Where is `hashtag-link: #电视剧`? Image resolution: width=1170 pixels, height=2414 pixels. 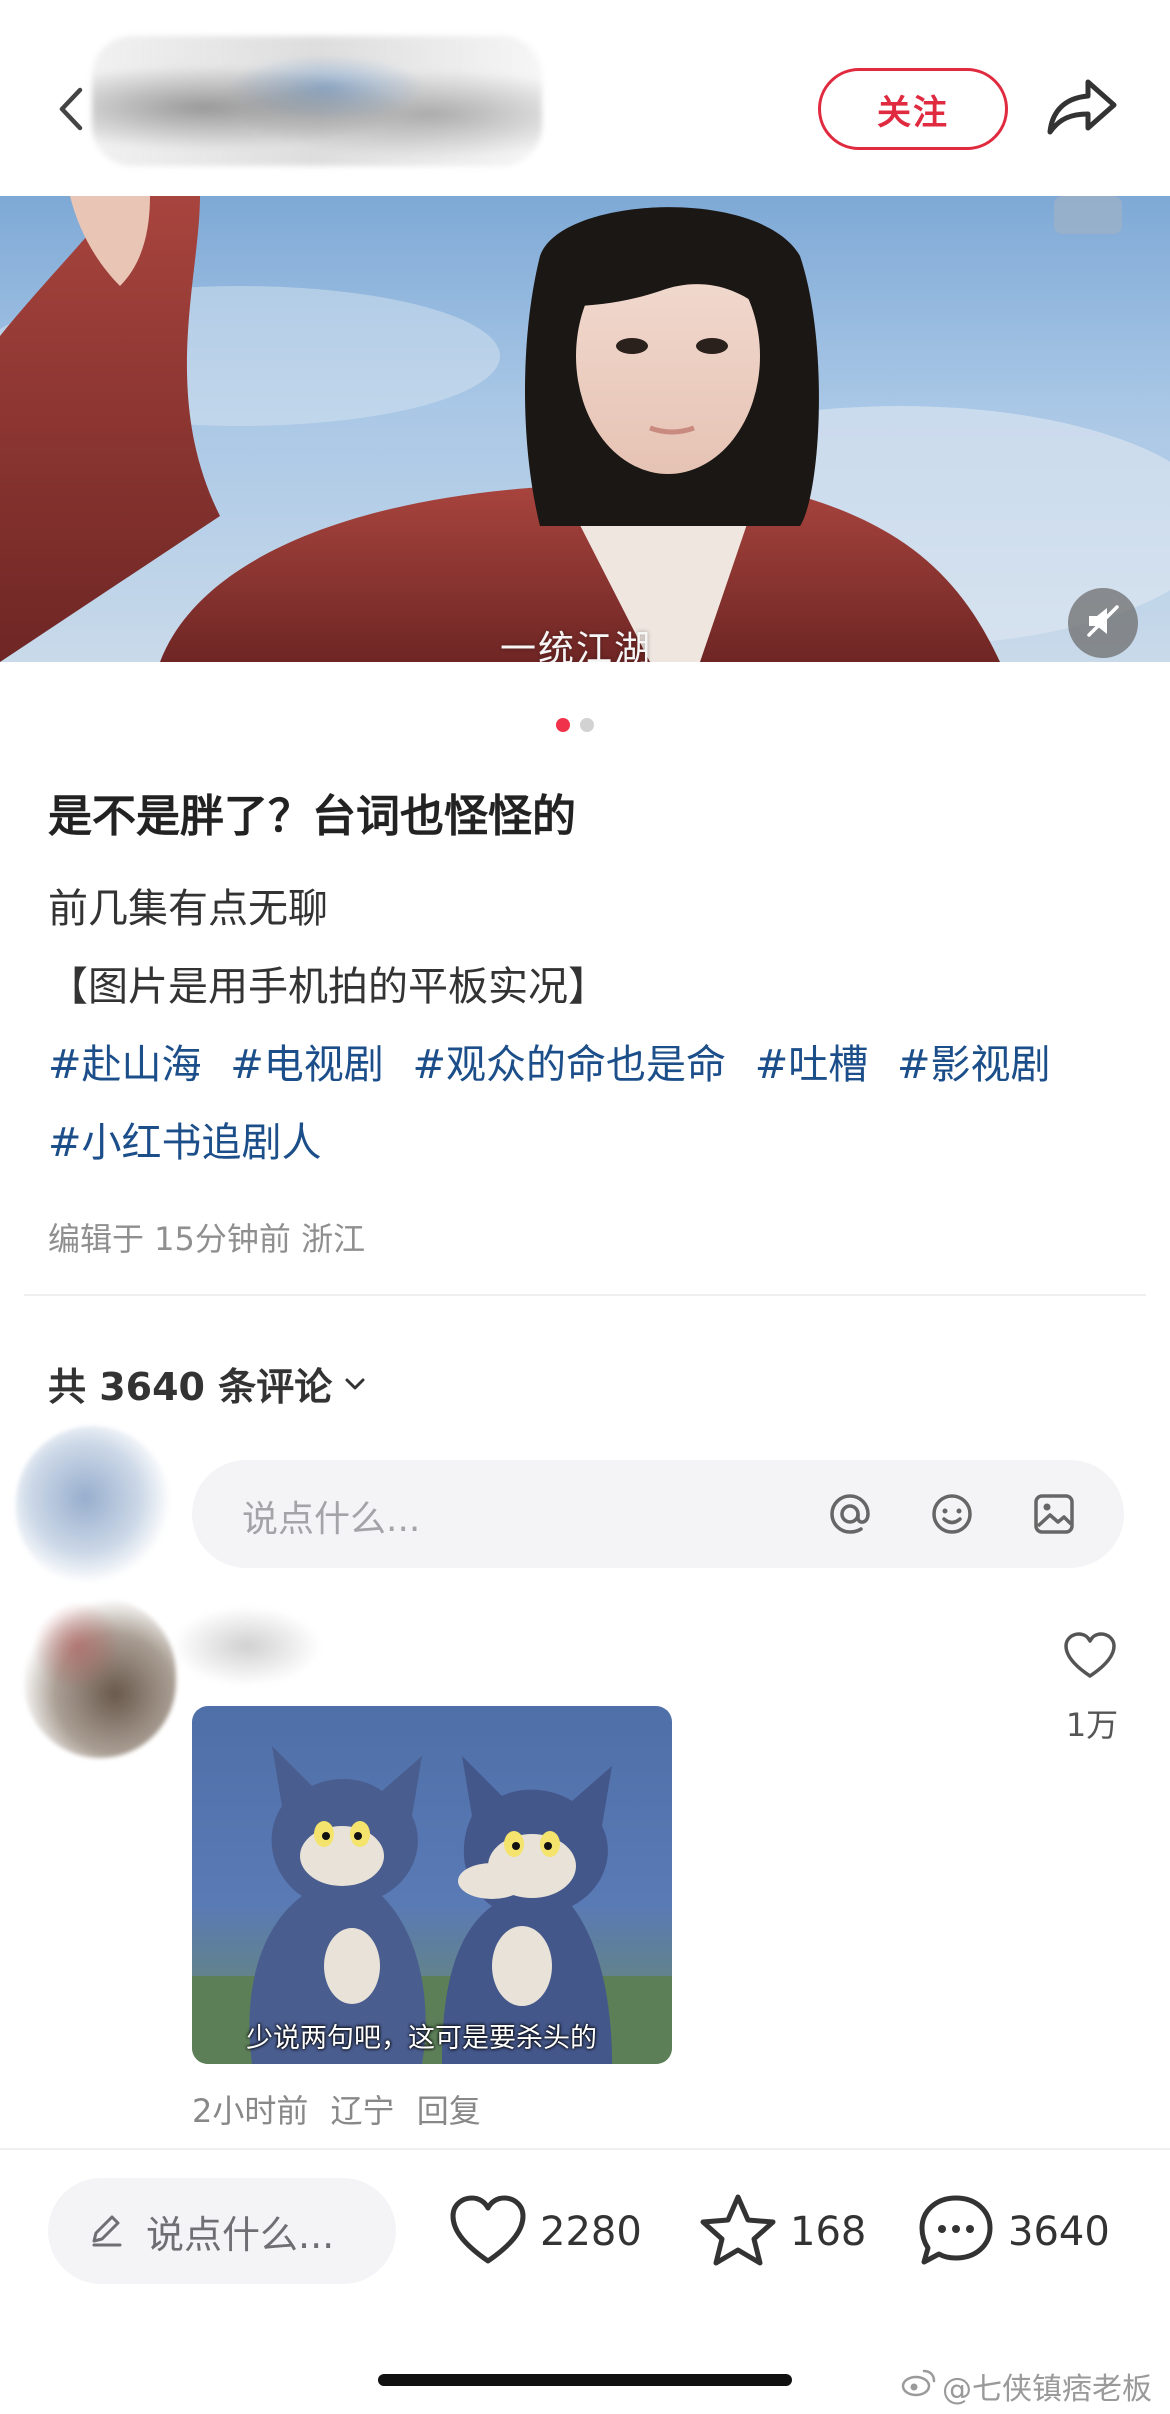
hashtag-link: #电视剧 is located at coordinates (307, 1065).